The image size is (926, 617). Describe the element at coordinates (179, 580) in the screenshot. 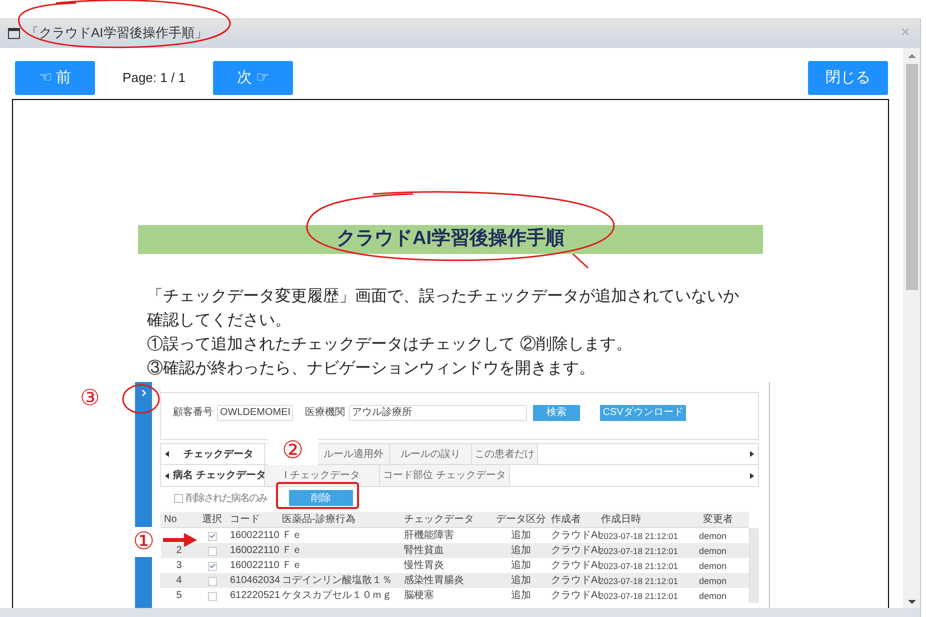

I see `row-number: 4` at that location.